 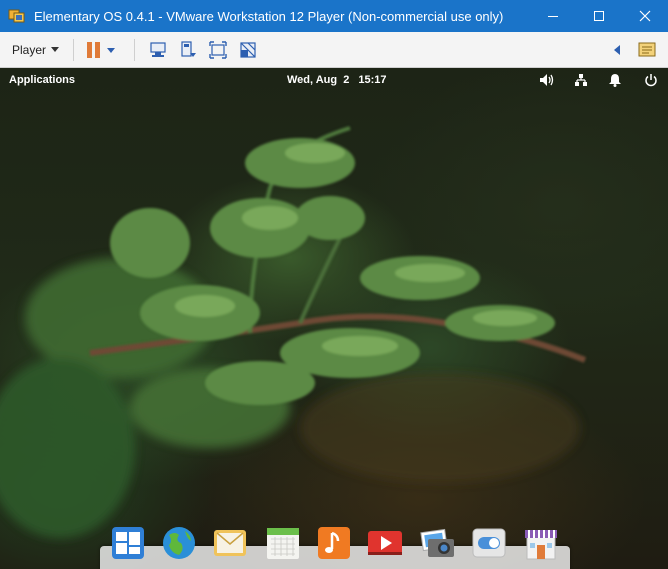 I want to click on notifications-indicator, so click(x=615, y=80).